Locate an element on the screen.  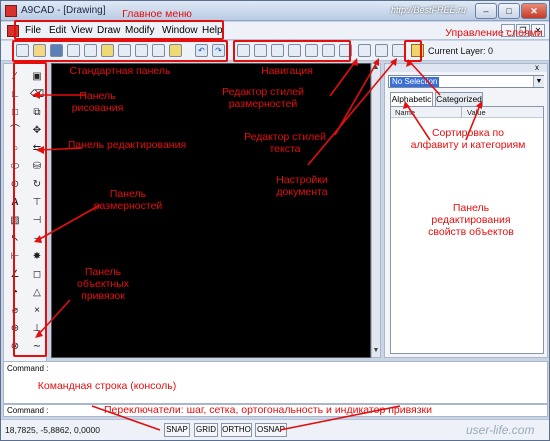
annotation-main-menu: Главное меню is located at coordinates (157, 14).